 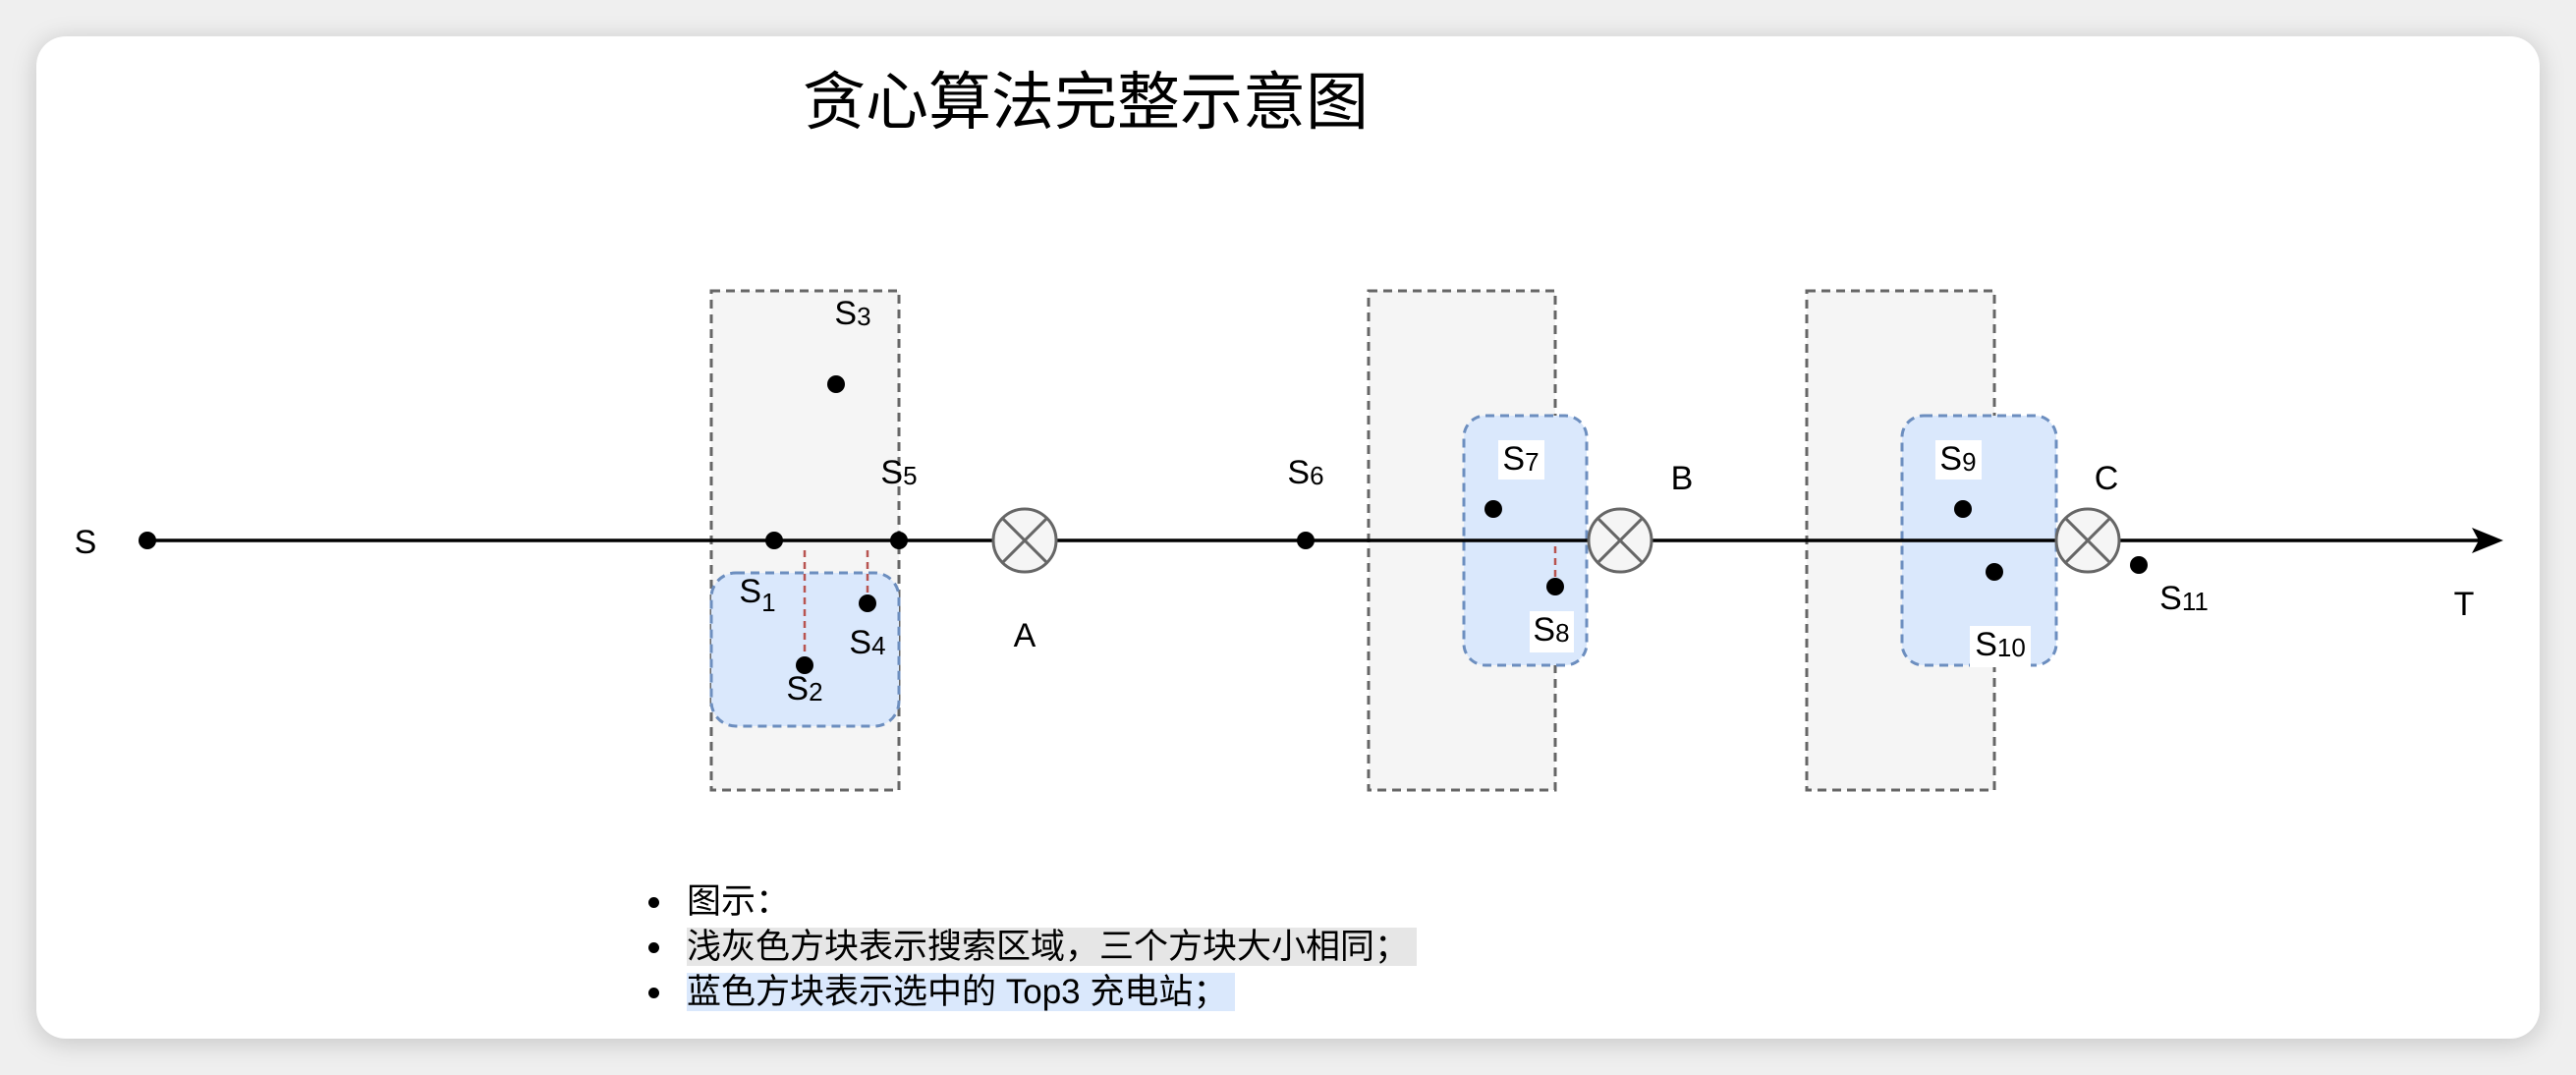 What do you see at coordinates (1298, 472) in the screenshot?
I see `point-s6-label-letter: S` at bounding box center [1298, 472].